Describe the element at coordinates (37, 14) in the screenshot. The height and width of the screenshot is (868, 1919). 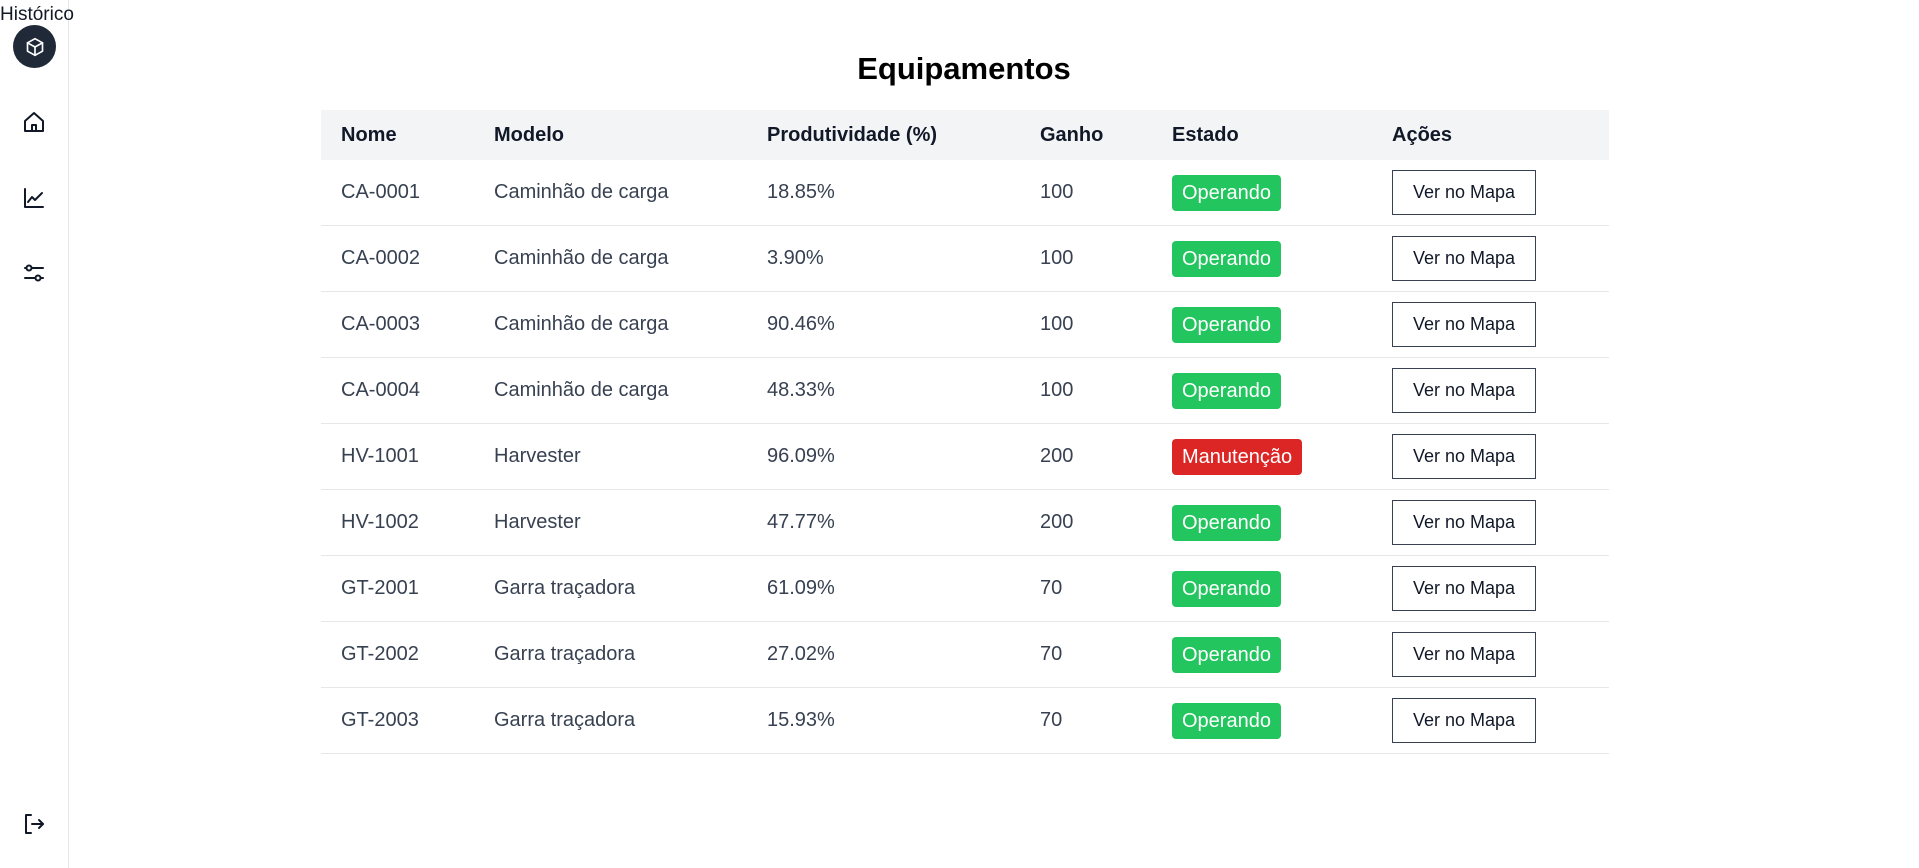
I see `historico-label: Histórico` at that location.